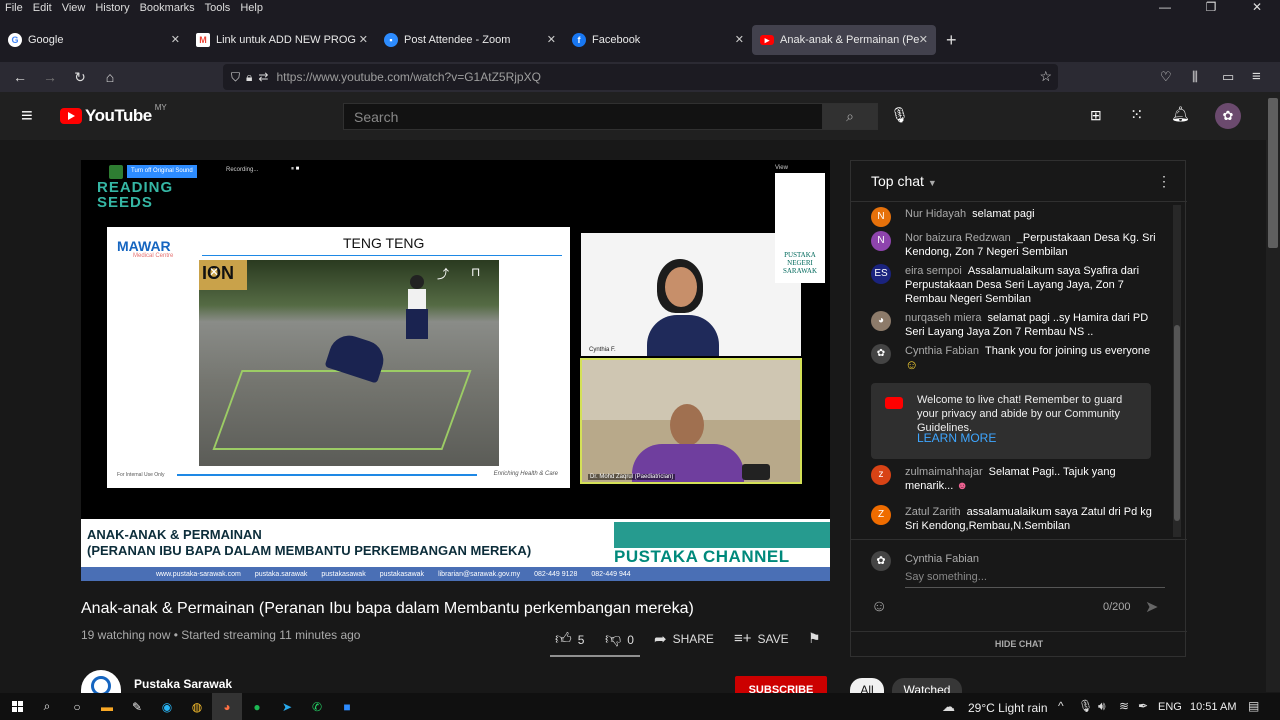  What do you see at coordinates (14, 8) in the screenshot?
I see `menu-file: File` at bounding box center [14, 8].